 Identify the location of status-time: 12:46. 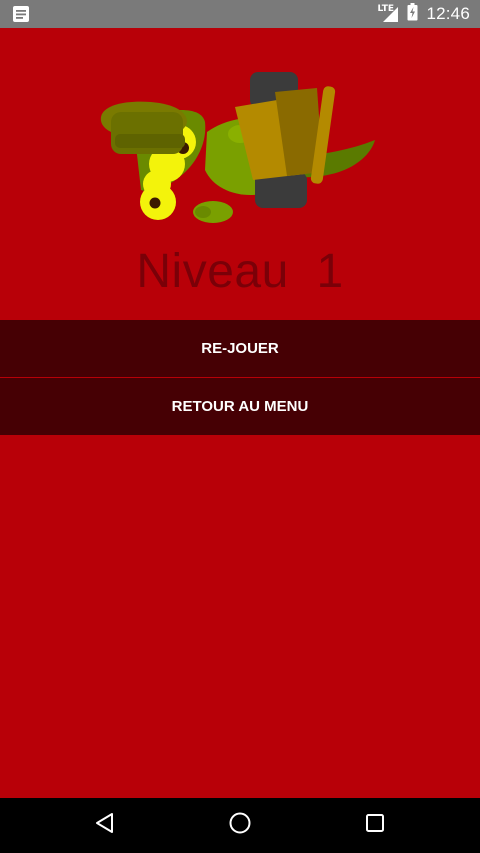
(448, 13).